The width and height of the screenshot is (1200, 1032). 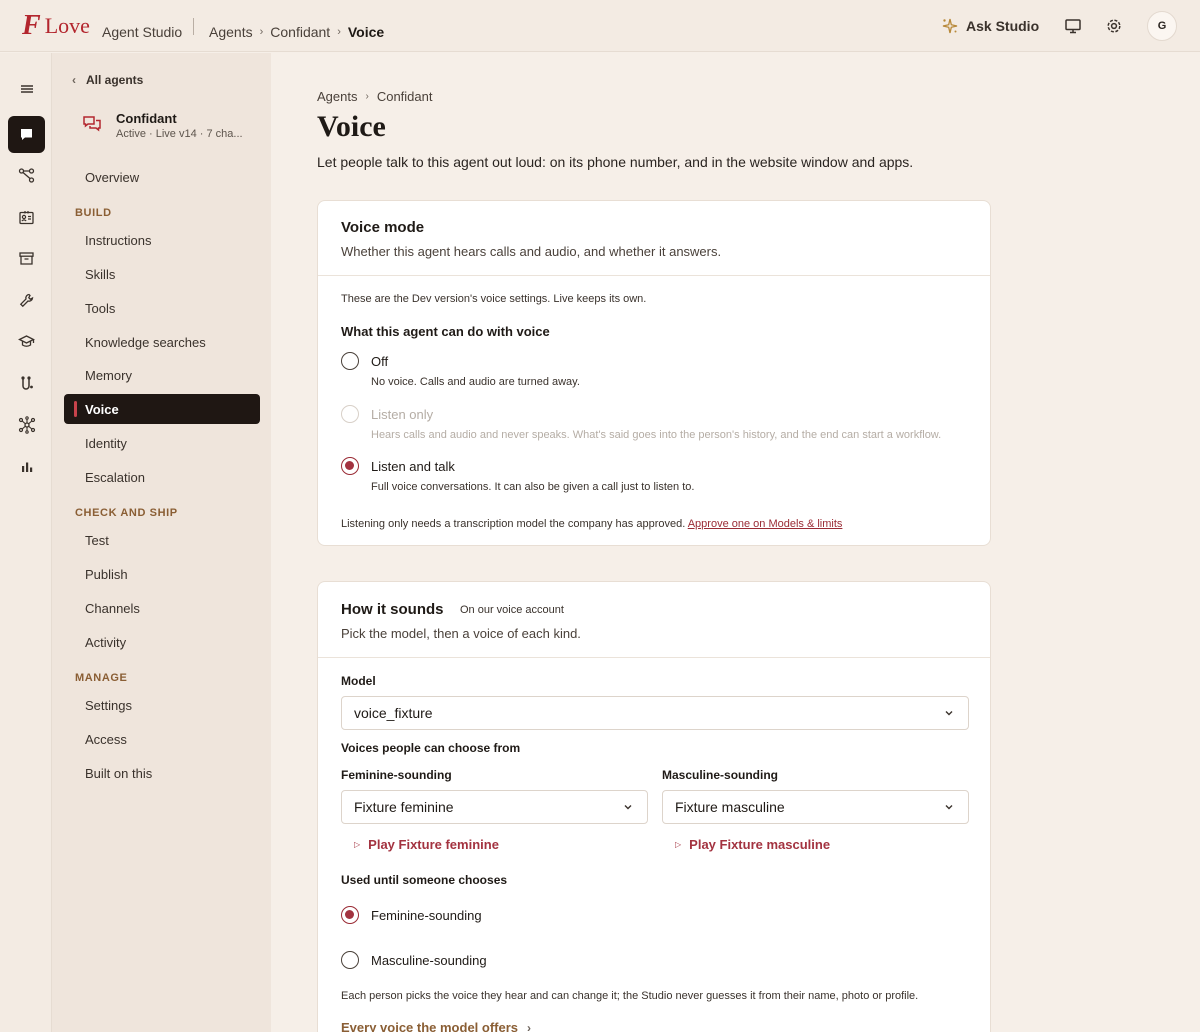 I want to click on nav-settings: Settings, so click(x=162, y=705).